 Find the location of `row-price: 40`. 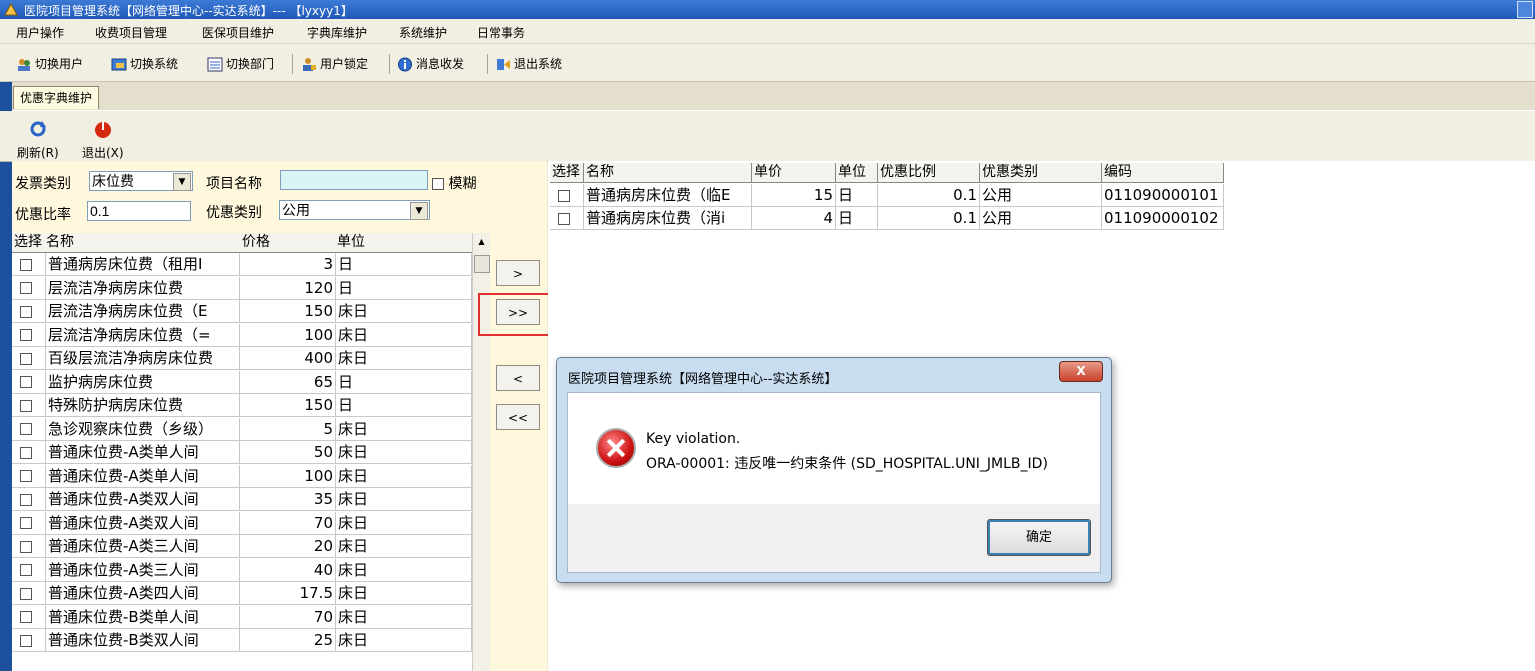

row-price: 40 is located at coordinates (288, 570).